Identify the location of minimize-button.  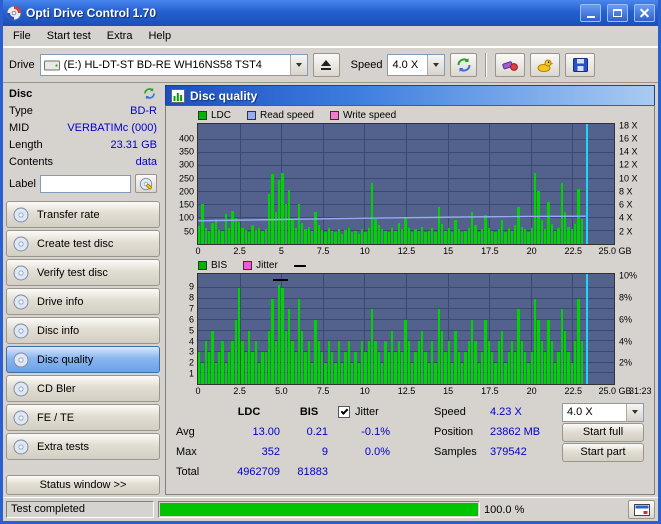
(590, 13).